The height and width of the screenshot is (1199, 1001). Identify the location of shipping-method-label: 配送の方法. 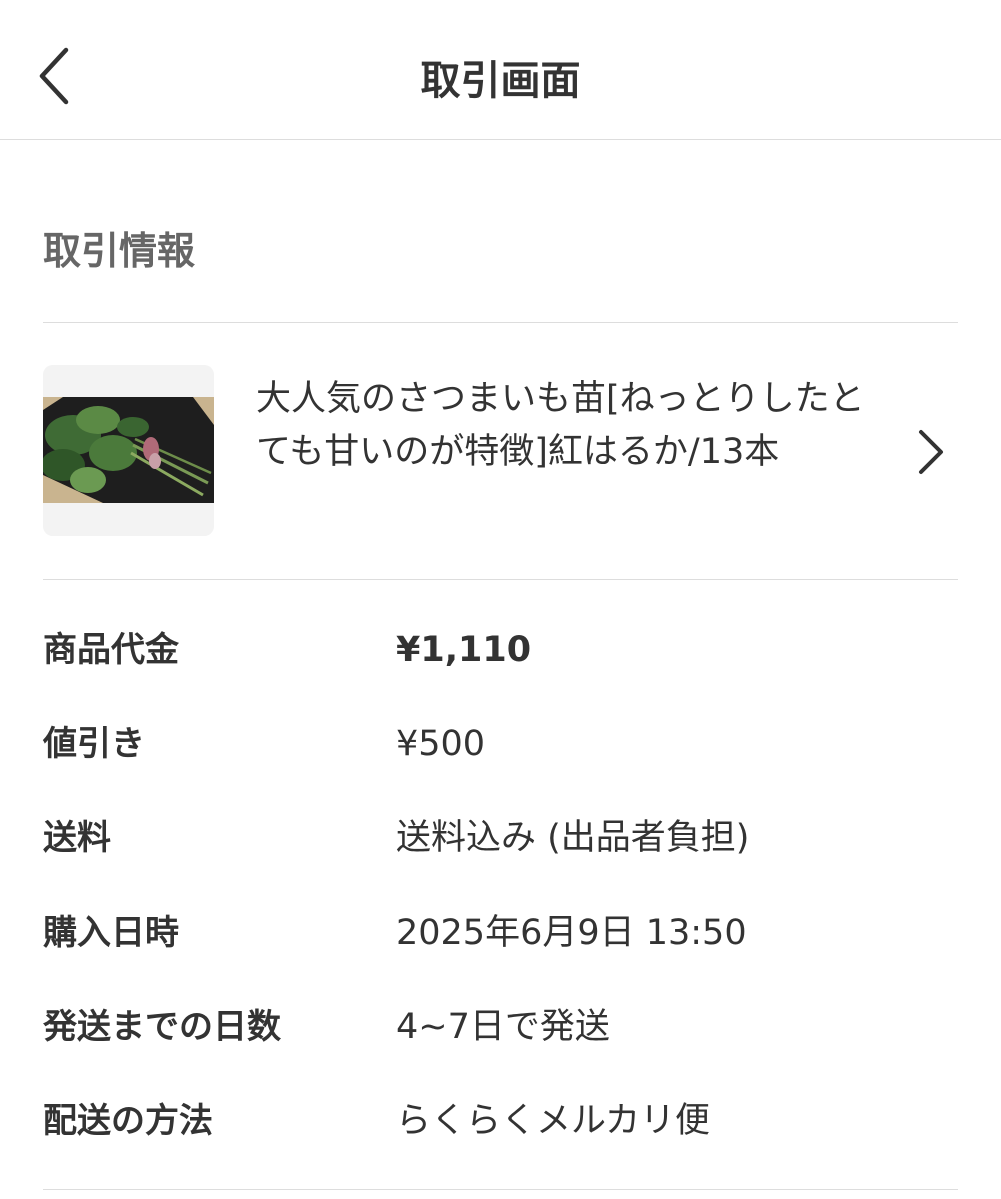
(128, 1121).